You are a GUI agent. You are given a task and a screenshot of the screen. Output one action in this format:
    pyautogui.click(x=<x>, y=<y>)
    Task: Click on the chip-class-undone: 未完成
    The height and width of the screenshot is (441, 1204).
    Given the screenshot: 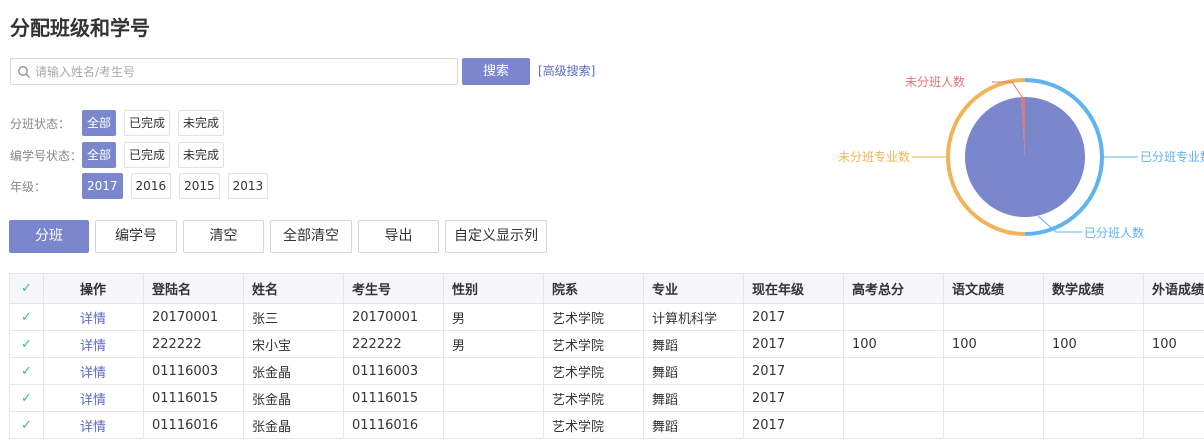 What is the action you would take?
    pyautogui.click(x=201, y=123)
    